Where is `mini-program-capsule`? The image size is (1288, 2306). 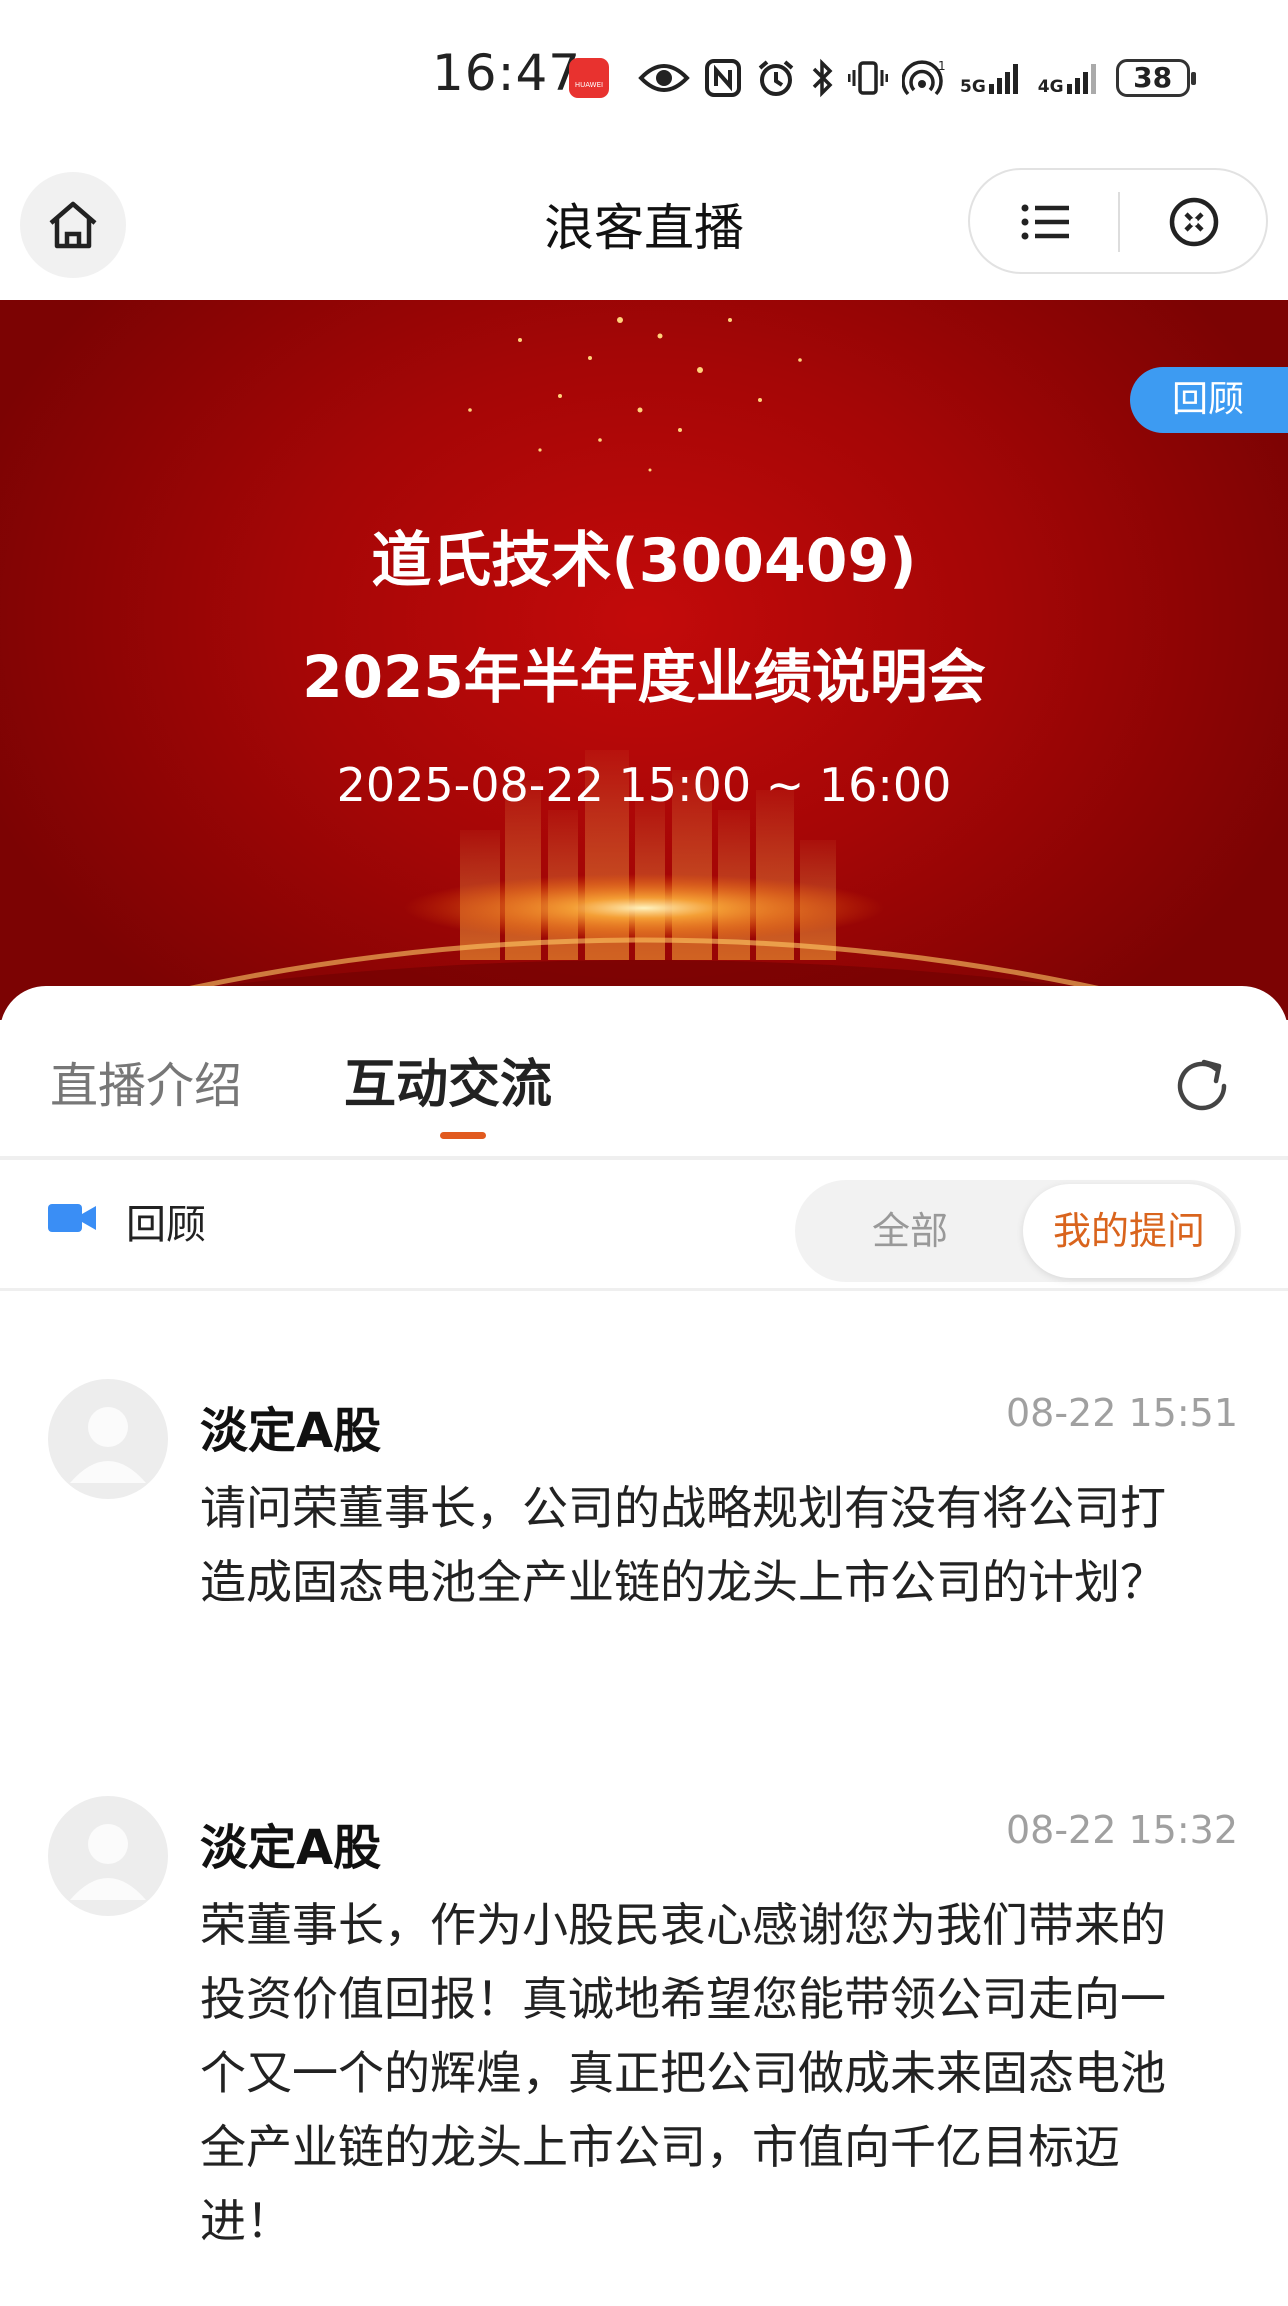 mini-program-capsule is located at coordinates (1118, 221).